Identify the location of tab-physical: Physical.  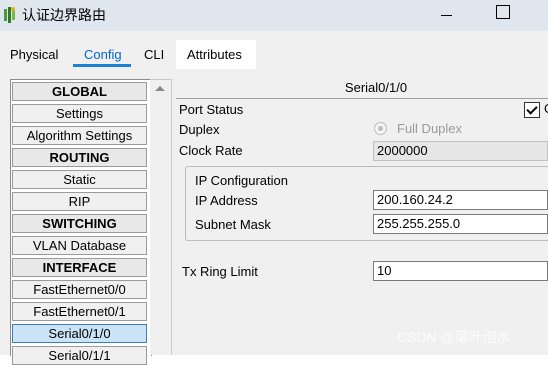
(34, 54).